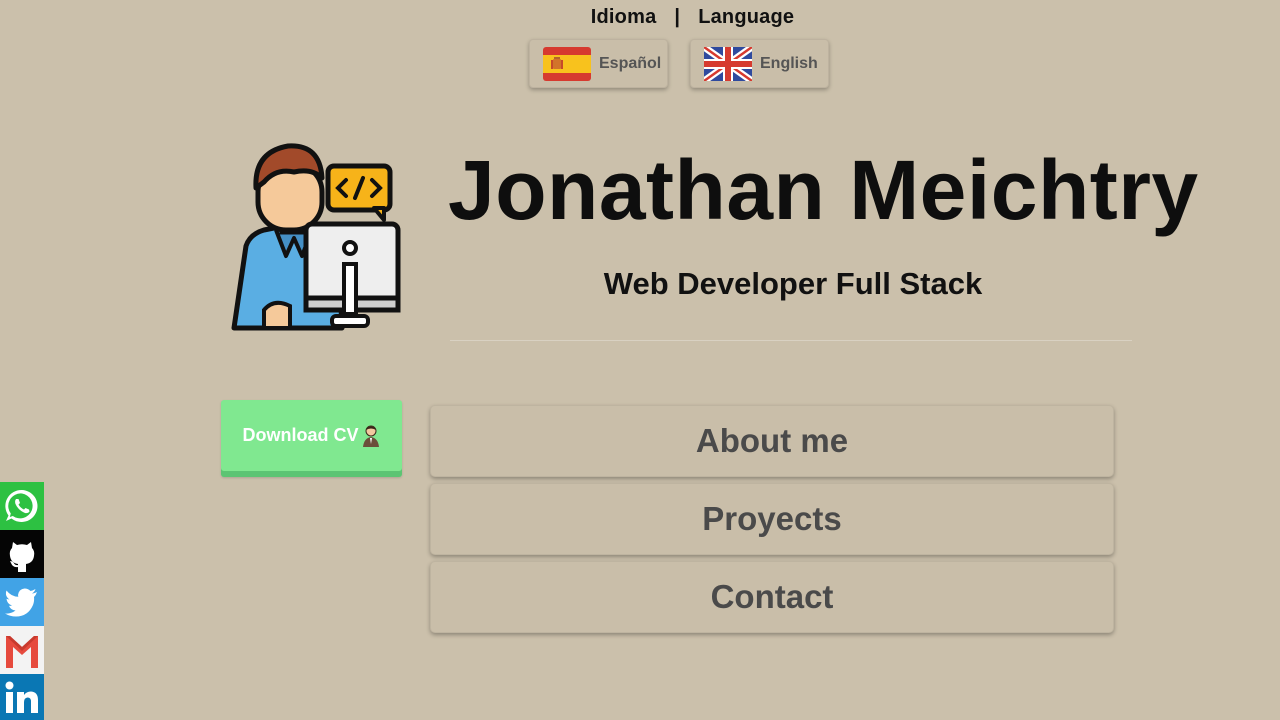 The width and height of the screenshot is (1280, 720). I want to click on gmail-icon, so click(22, 652).